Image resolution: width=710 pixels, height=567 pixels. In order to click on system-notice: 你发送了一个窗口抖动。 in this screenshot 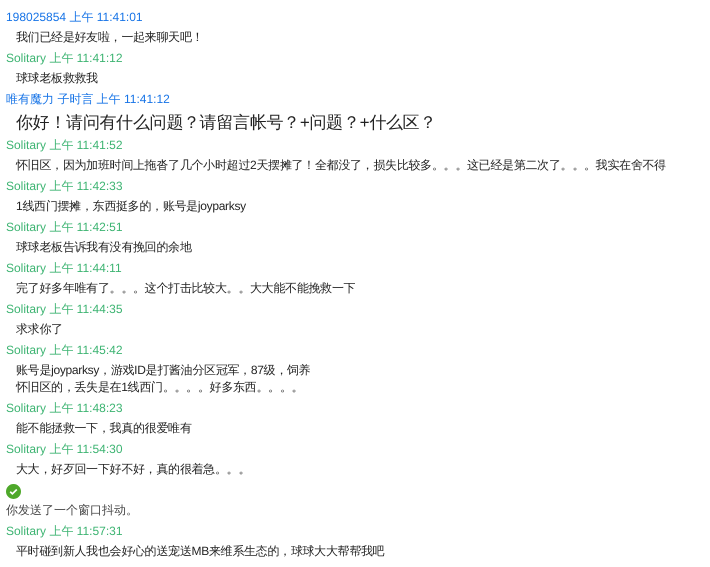, I will do `click(72, 510)`.